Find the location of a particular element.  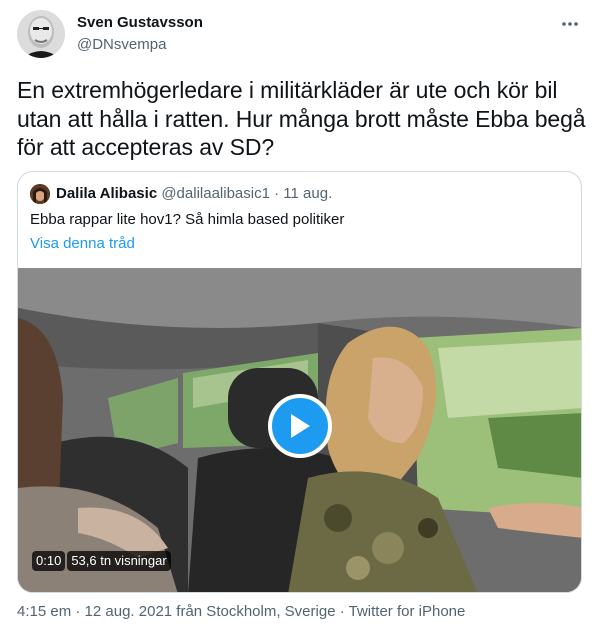

video-views: 53,6 tn visningar is located at coordinates (119, 561).